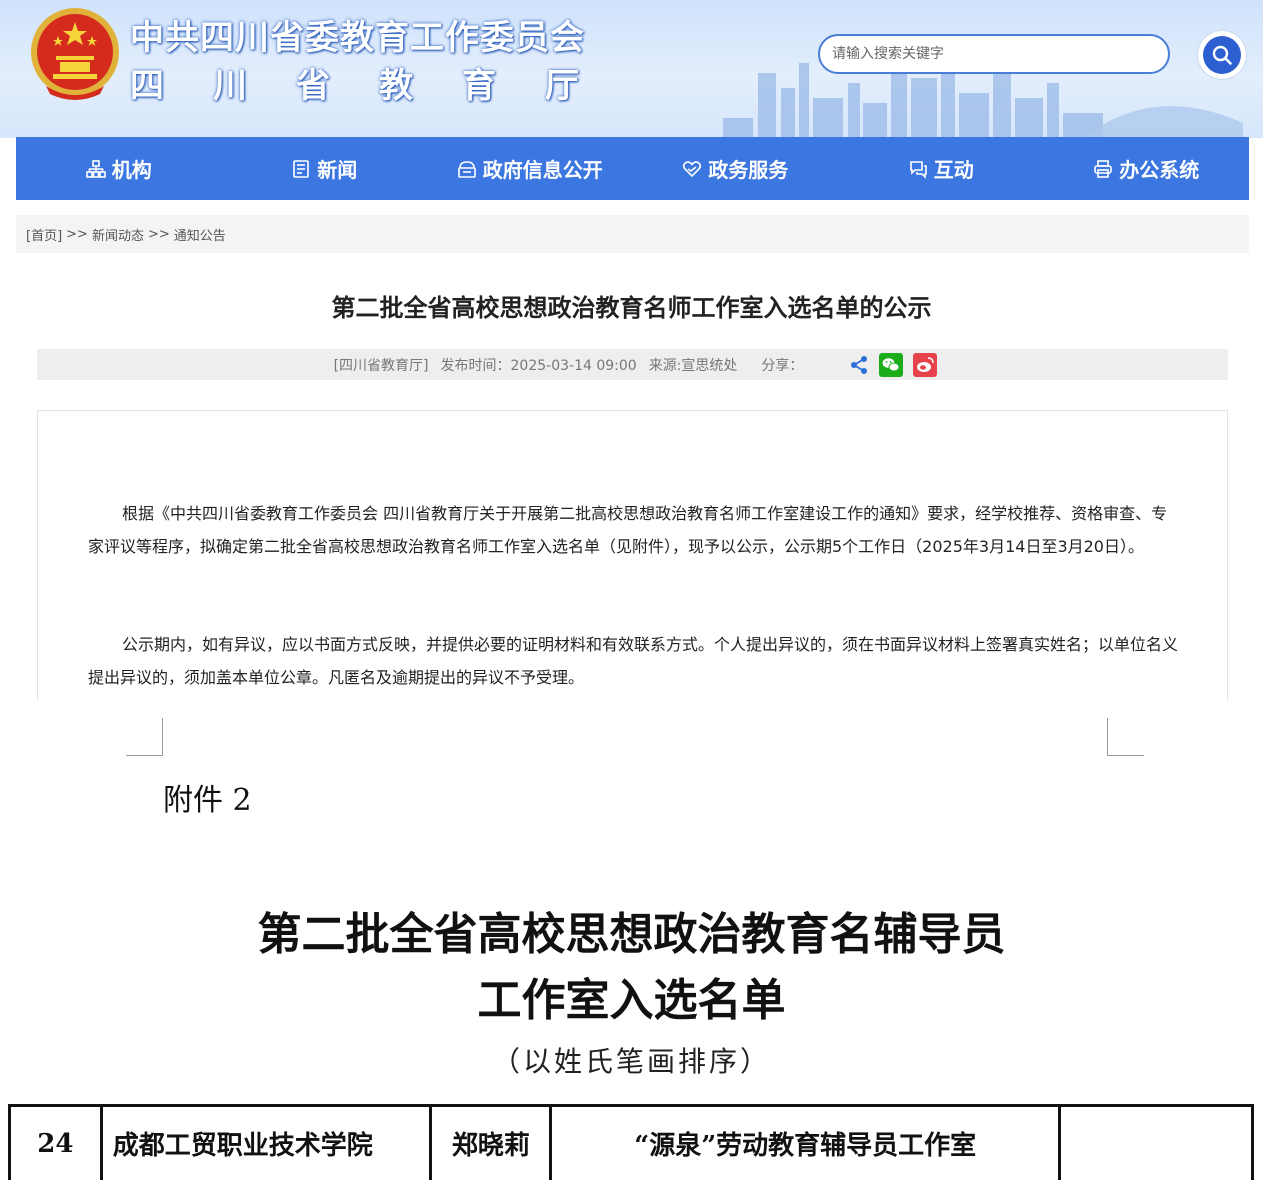  What do you see at coordinates (925, 364) in the screenshot?
I see `weibo-icon` at bounding box center [925, 364].